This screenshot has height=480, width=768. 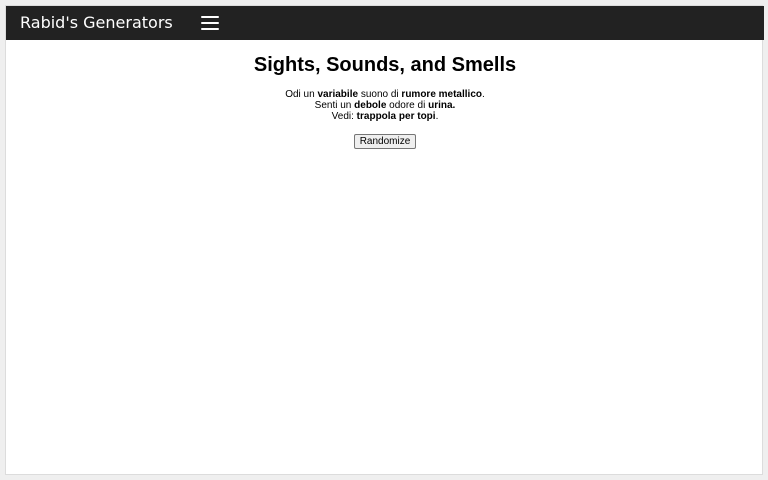 What do you see at coordinates (301, 94) in the screenshot?
I see `sound-prefix: Odi un` at bounding box center [301, 94].